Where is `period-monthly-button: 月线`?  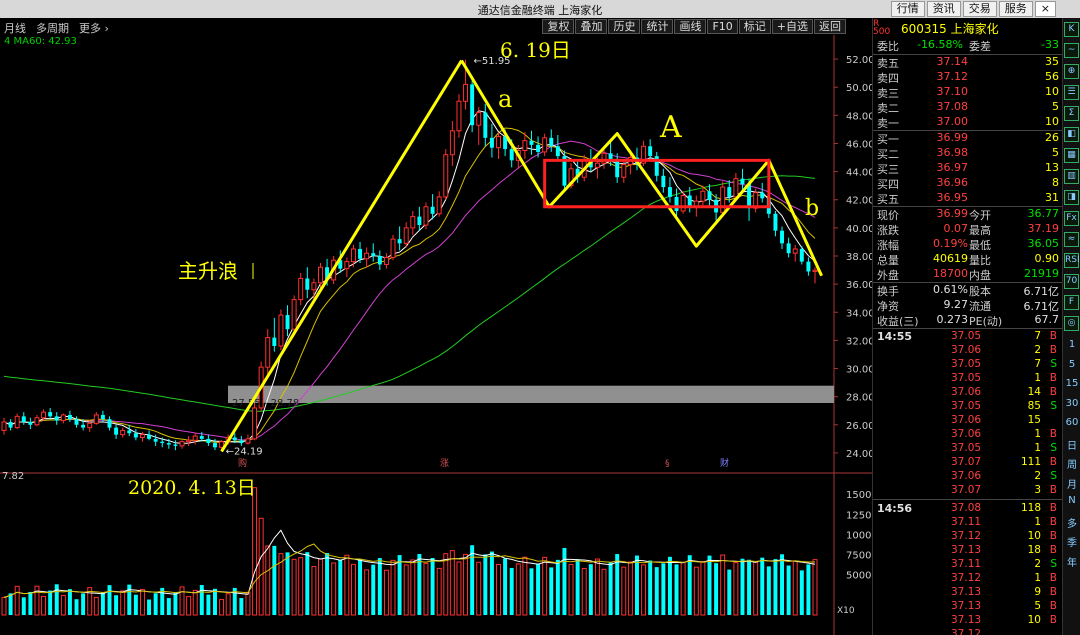 period-monthly-button: 月线 is located at coordinates (15, 28).